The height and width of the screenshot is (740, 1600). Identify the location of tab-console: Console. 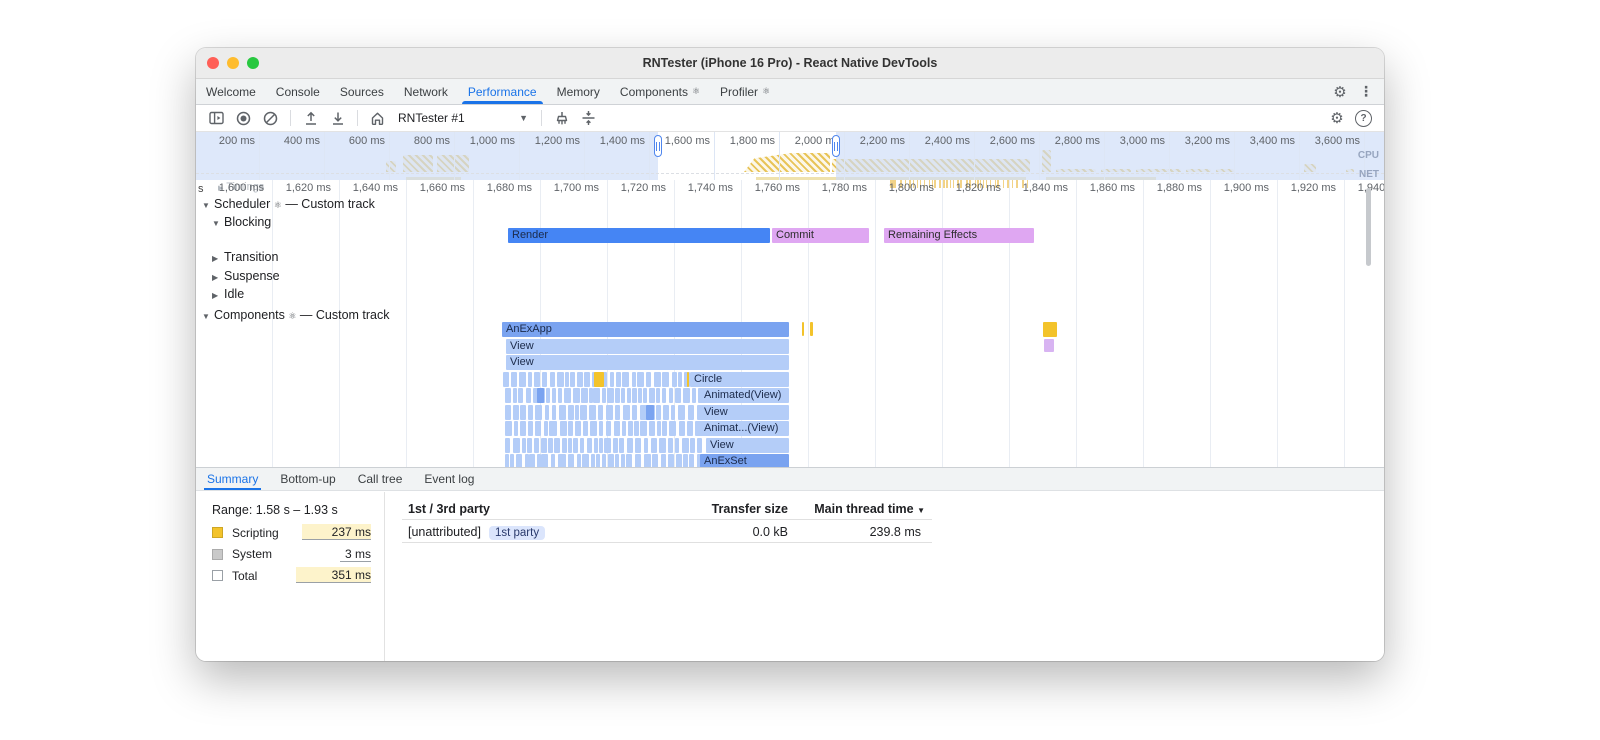
(298, 91).